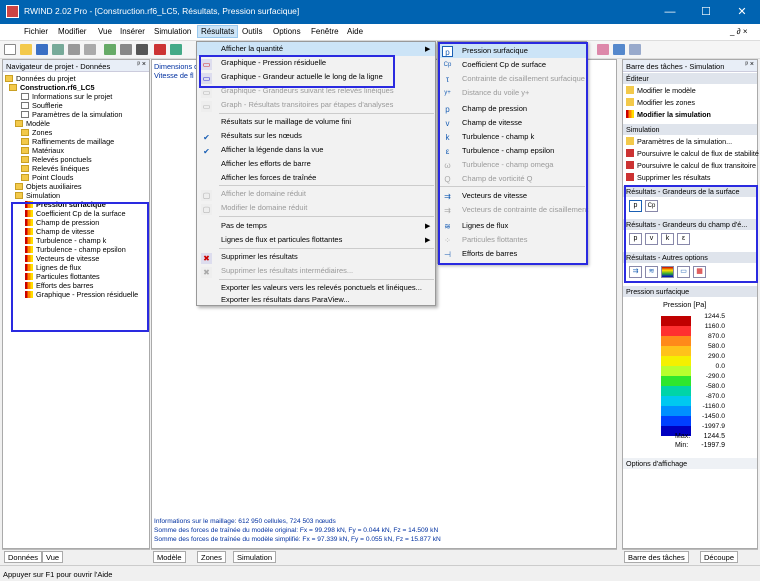 This screenshot has height=581, width=760. I want to click on section-display-options: Options d'affichage, so click(690, 463).